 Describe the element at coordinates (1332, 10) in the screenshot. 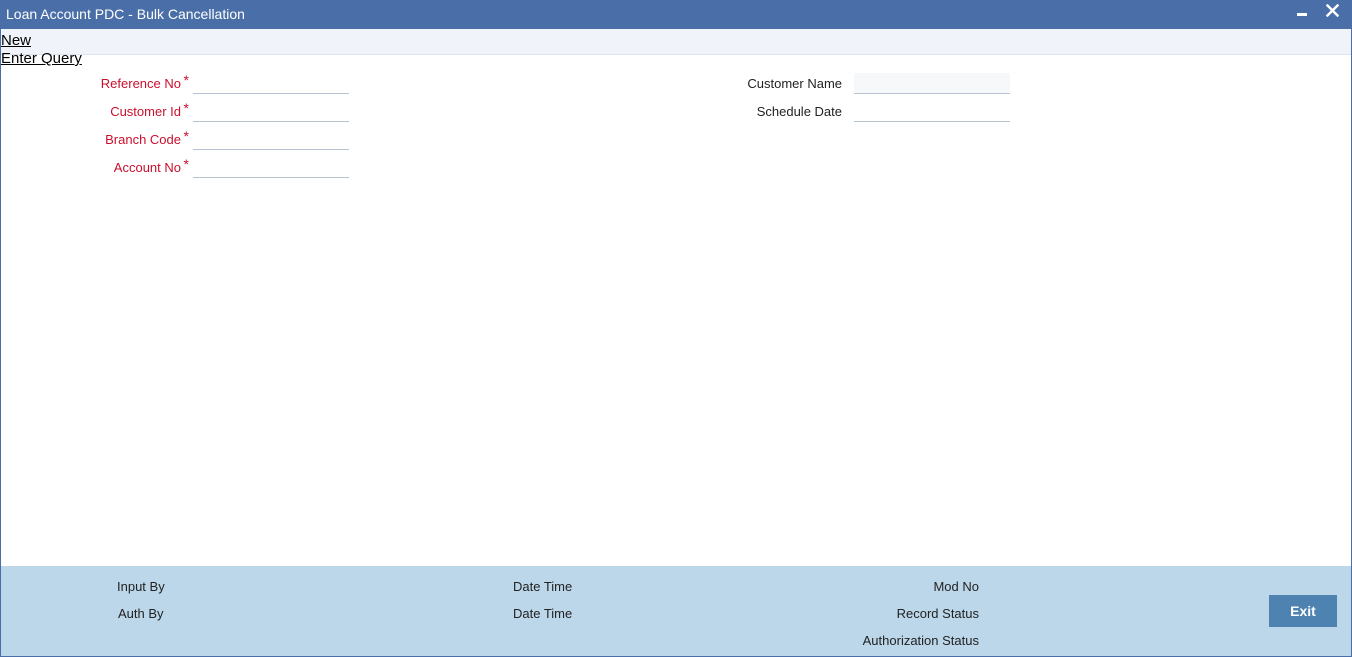

I see `close-icon` at that location.